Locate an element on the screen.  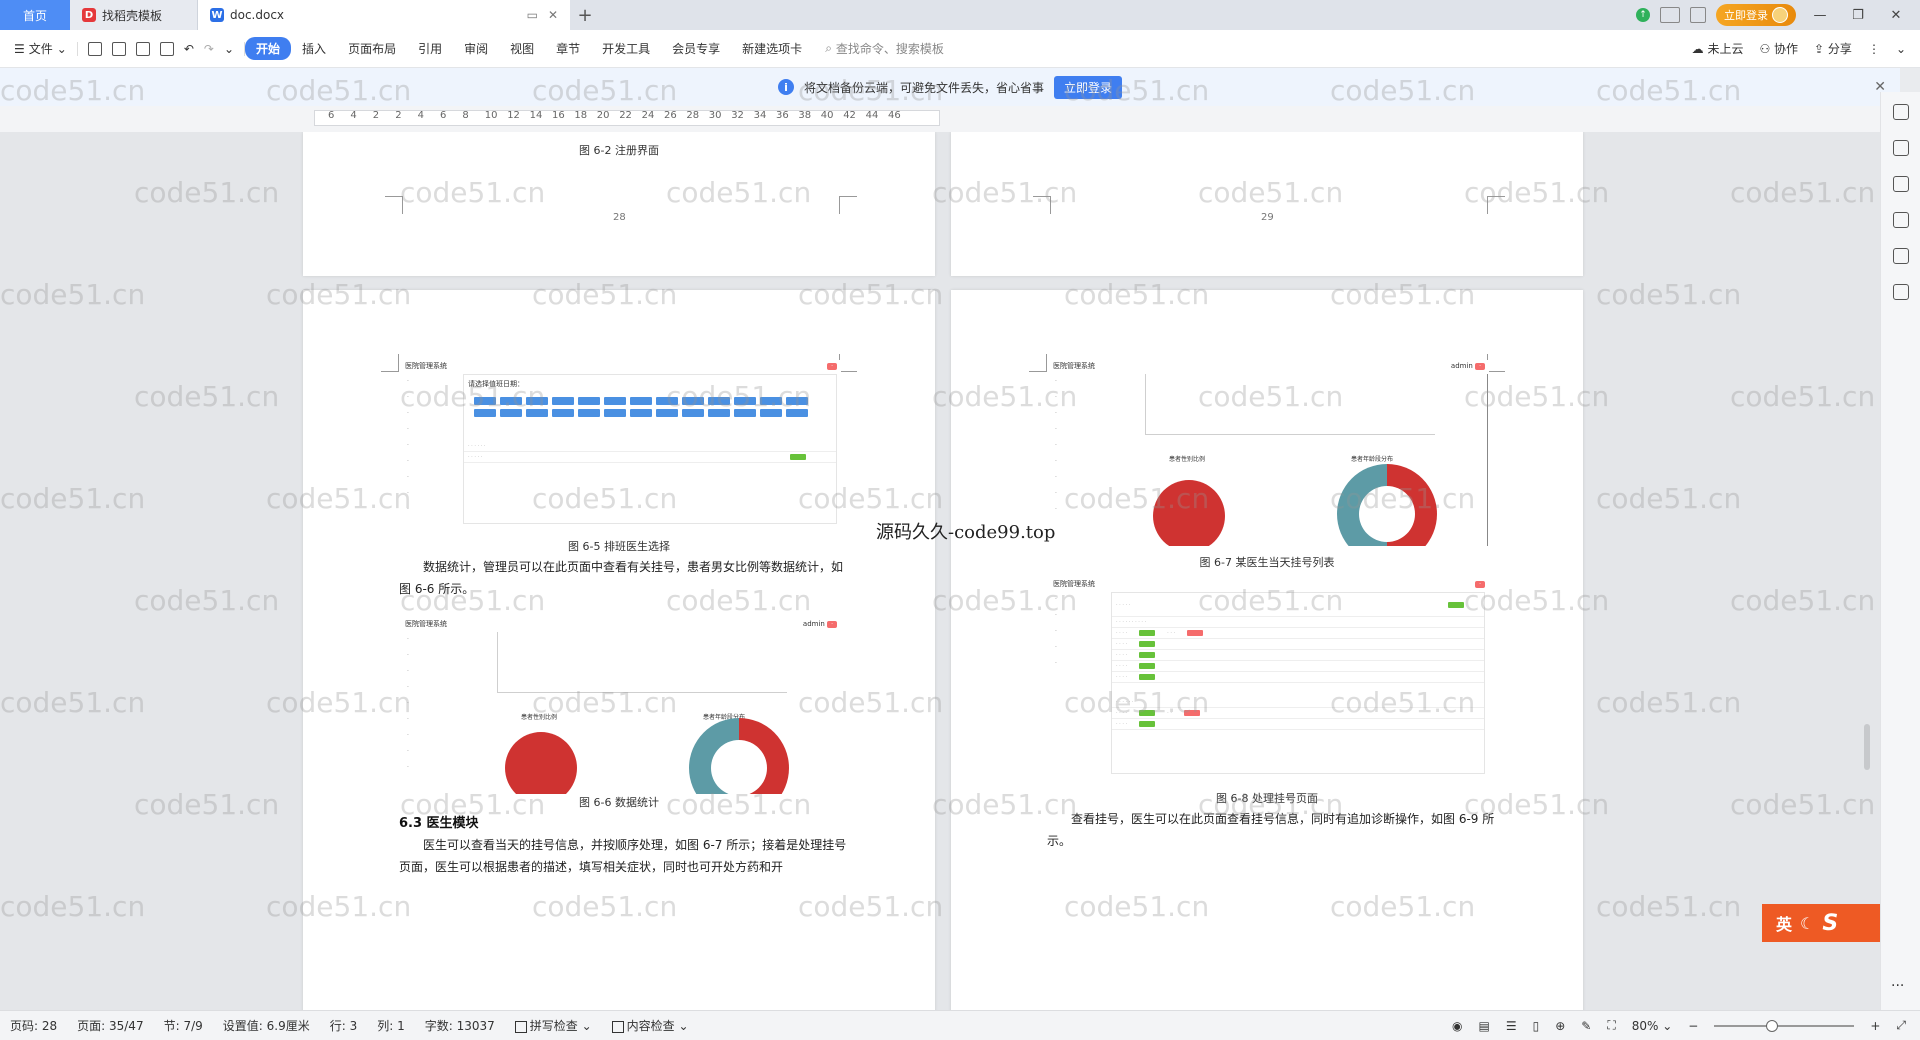
write-mode-icon: ✎ is located at coordinates (1586, 1026).